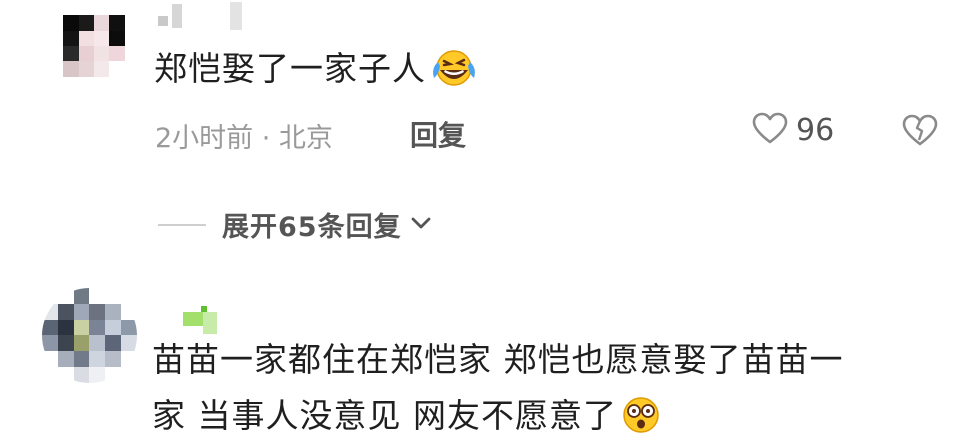  Describe the element at coordinates (453, 72) in the screenshot. I see `laughing-crying-emoji` at that location.